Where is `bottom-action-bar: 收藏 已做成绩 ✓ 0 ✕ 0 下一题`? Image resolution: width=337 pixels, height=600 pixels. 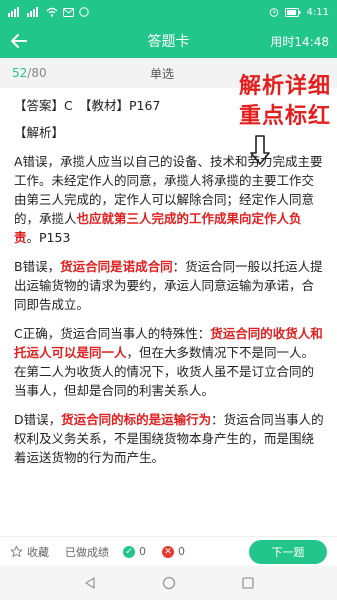 bottom-action-bar: 收藏 已做成绩 ✓ 0 ✕ 0 下一题 is located at coordinates (168, 551).